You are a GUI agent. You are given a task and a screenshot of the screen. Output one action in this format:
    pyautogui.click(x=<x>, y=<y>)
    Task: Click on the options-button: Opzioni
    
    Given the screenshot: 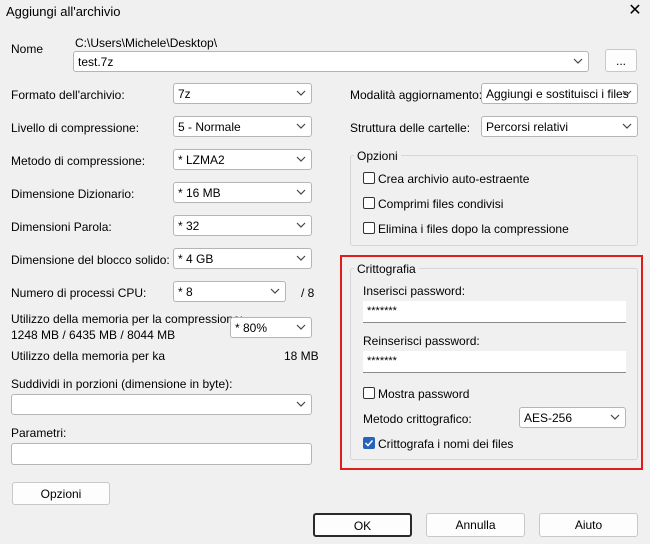 What is the action you would take?
    pyautogui.click(x=61, y=493)
    